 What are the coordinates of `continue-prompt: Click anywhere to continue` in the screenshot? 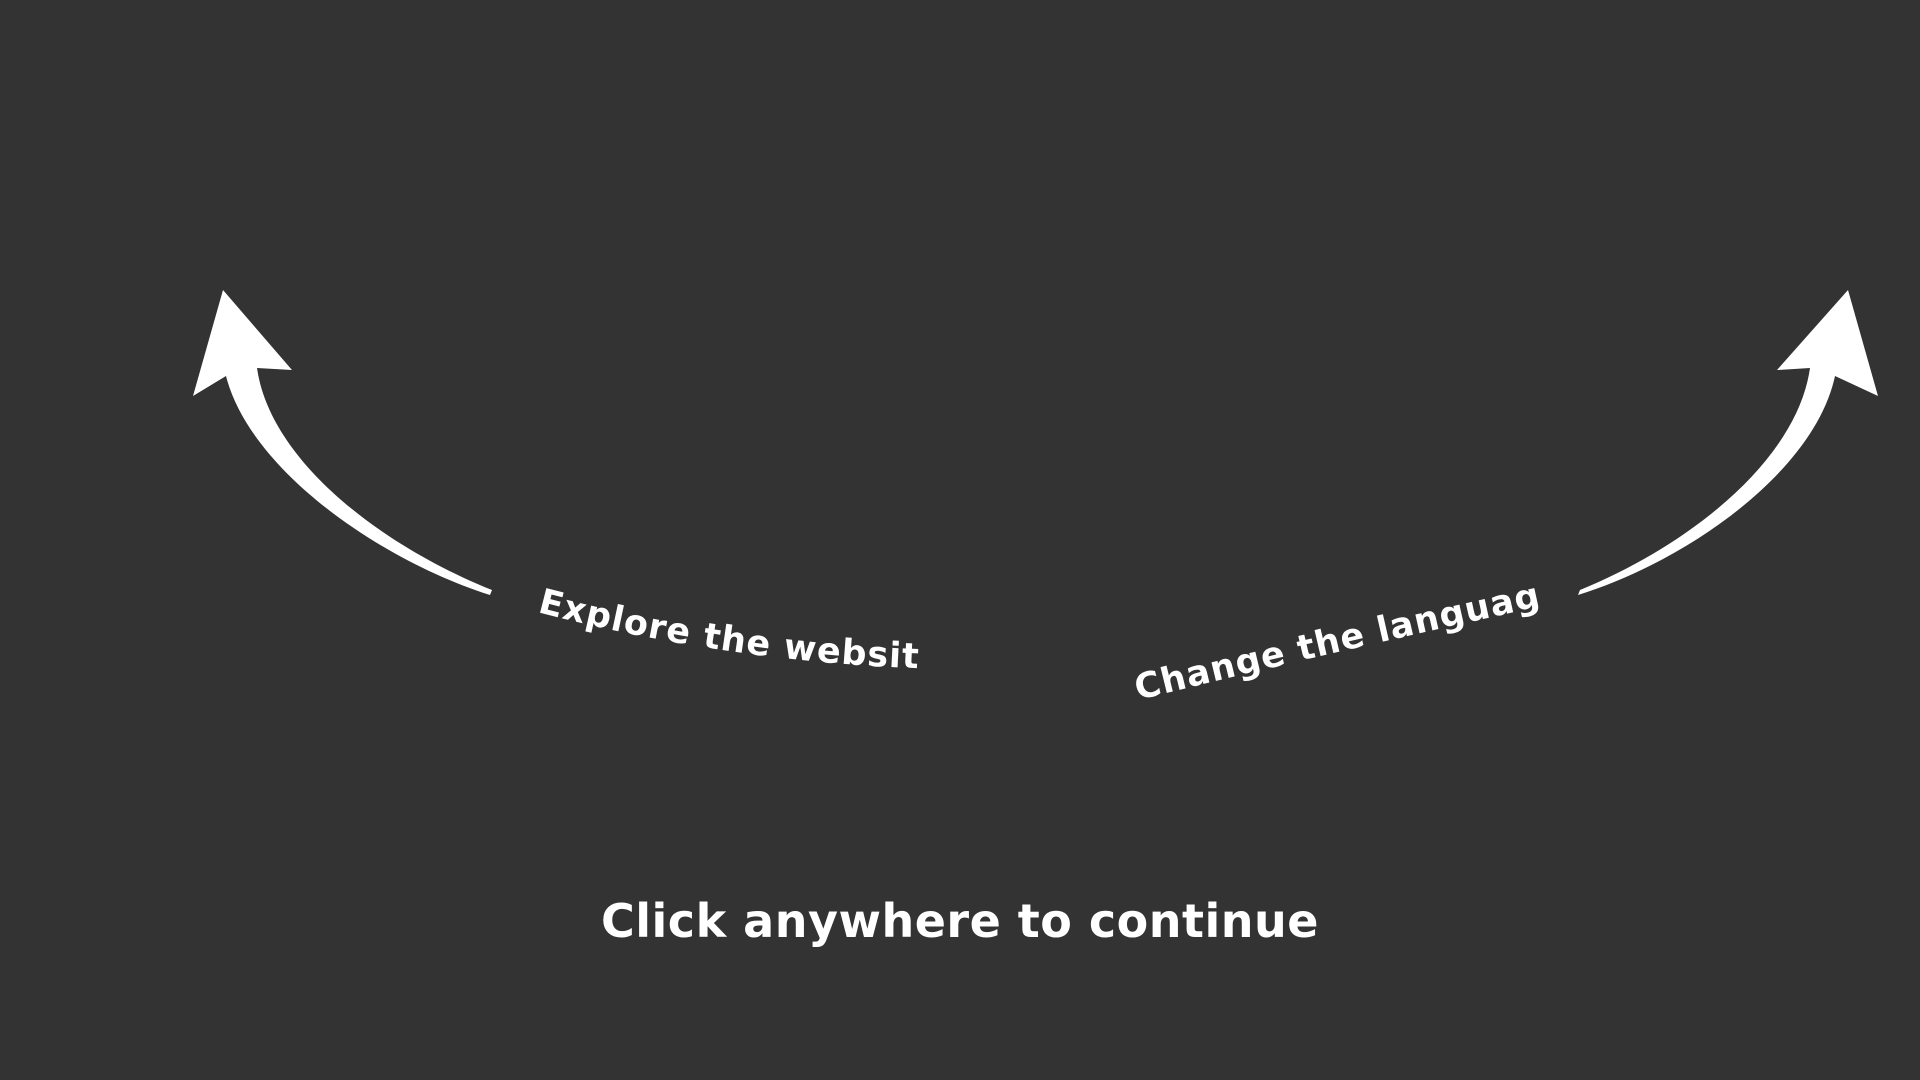 It's located at (960, 921).